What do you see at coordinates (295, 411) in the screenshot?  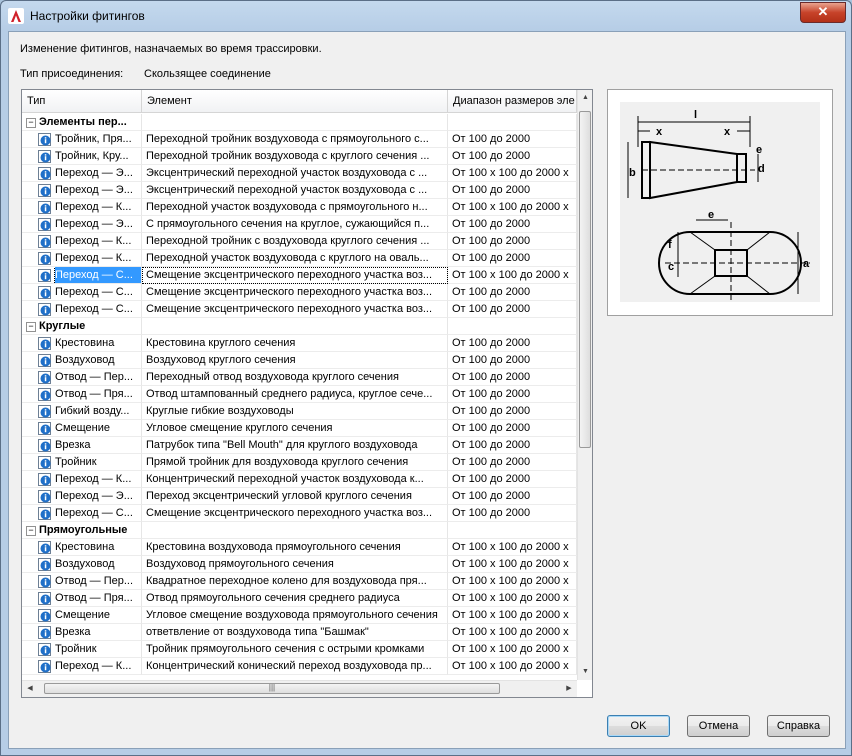 I see `element-cell: Круглые гибкие воздуховоды` at bounding box center [295, 411].